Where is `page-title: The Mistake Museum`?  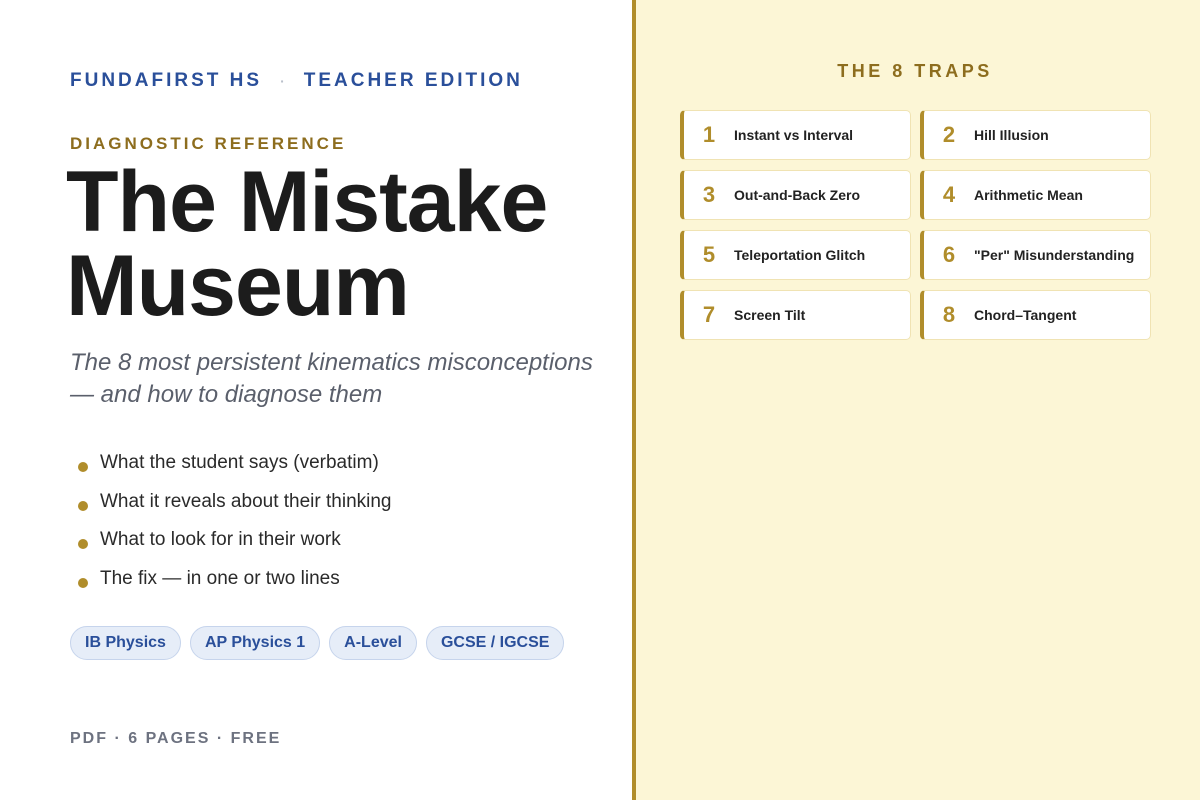
page-title: The Mistake Museum is located at coordinates (307, 244).